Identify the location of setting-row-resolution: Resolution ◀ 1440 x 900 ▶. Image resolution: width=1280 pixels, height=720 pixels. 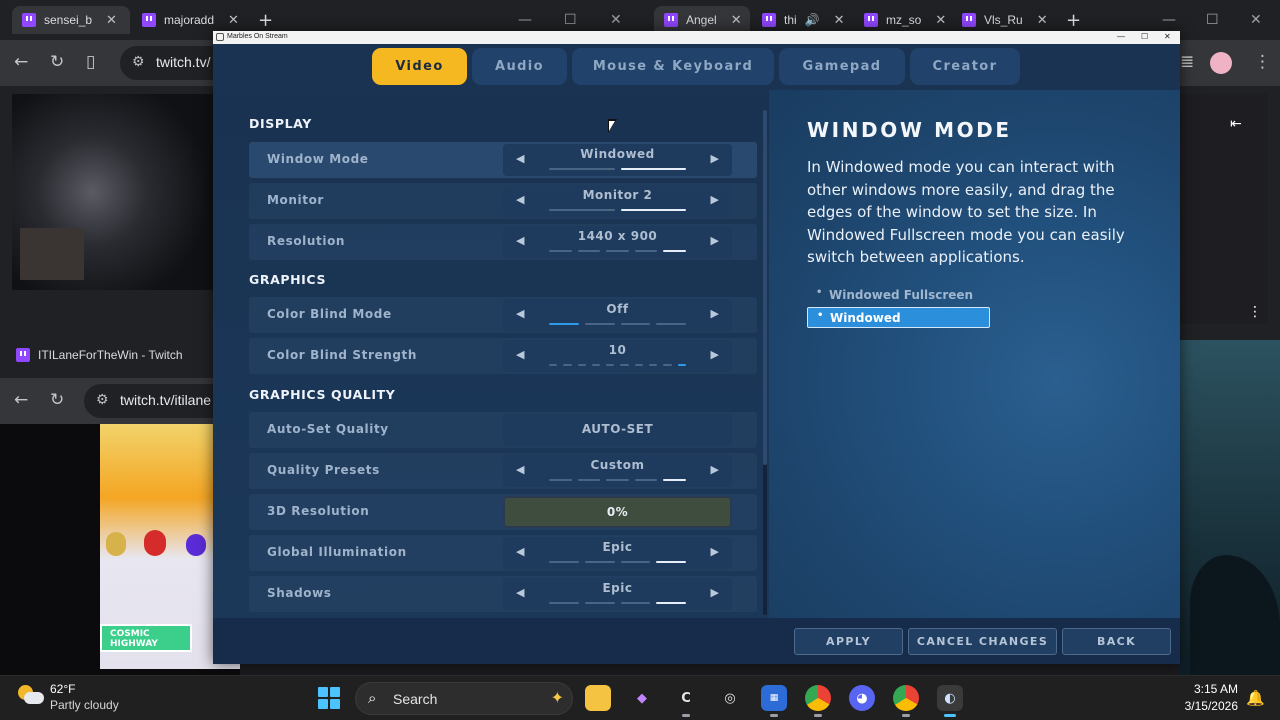
(503, 242).